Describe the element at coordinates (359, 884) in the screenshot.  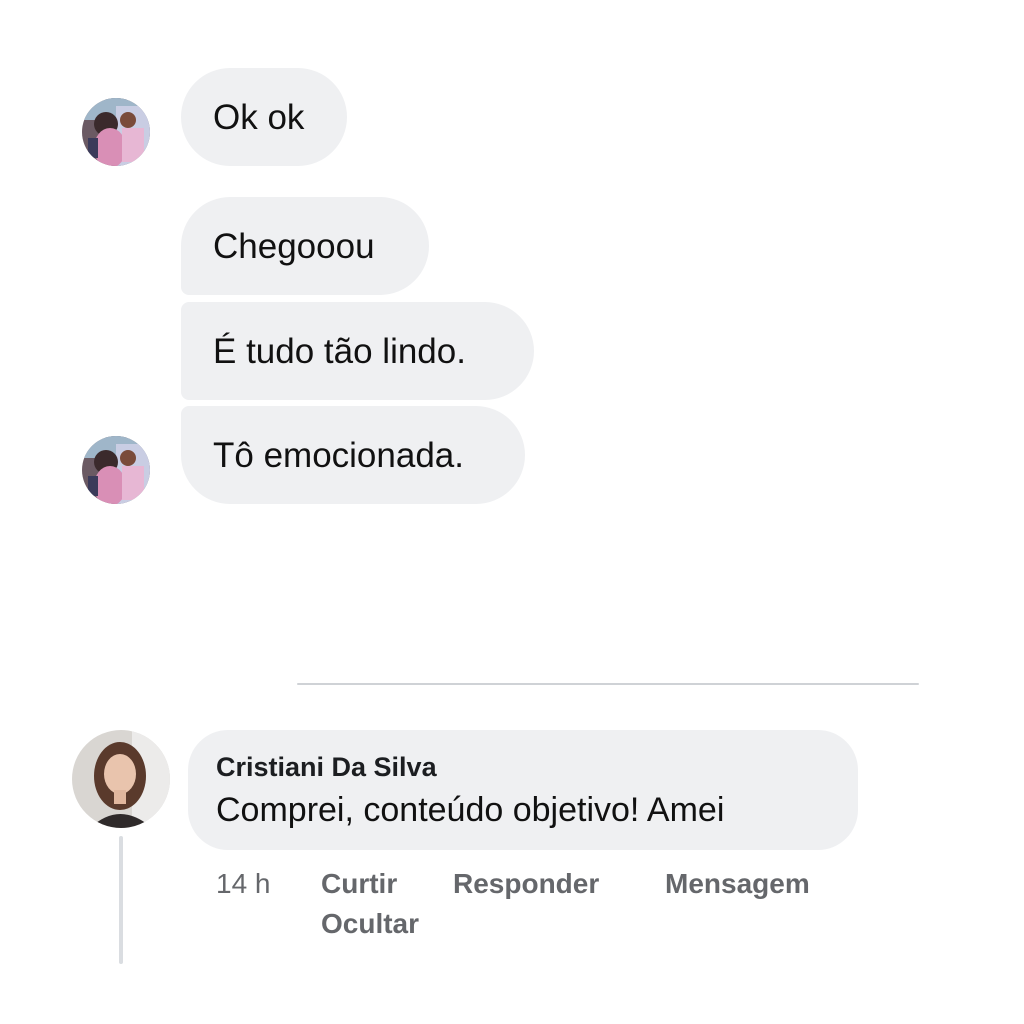
I see `like-button: Curtir` at that location.